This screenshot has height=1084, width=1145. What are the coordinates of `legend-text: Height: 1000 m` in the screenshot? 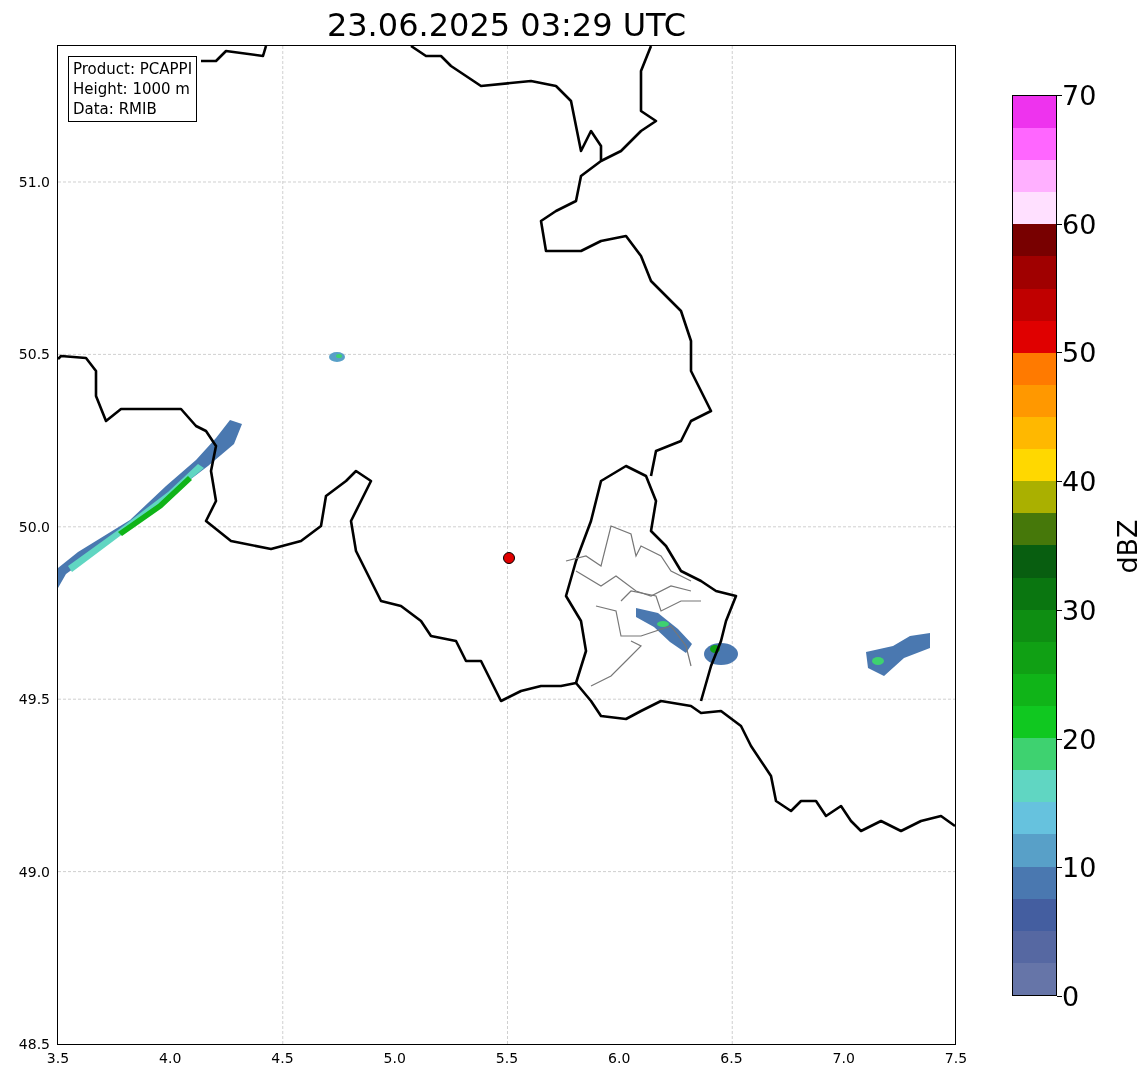 It's located at (132, 89).